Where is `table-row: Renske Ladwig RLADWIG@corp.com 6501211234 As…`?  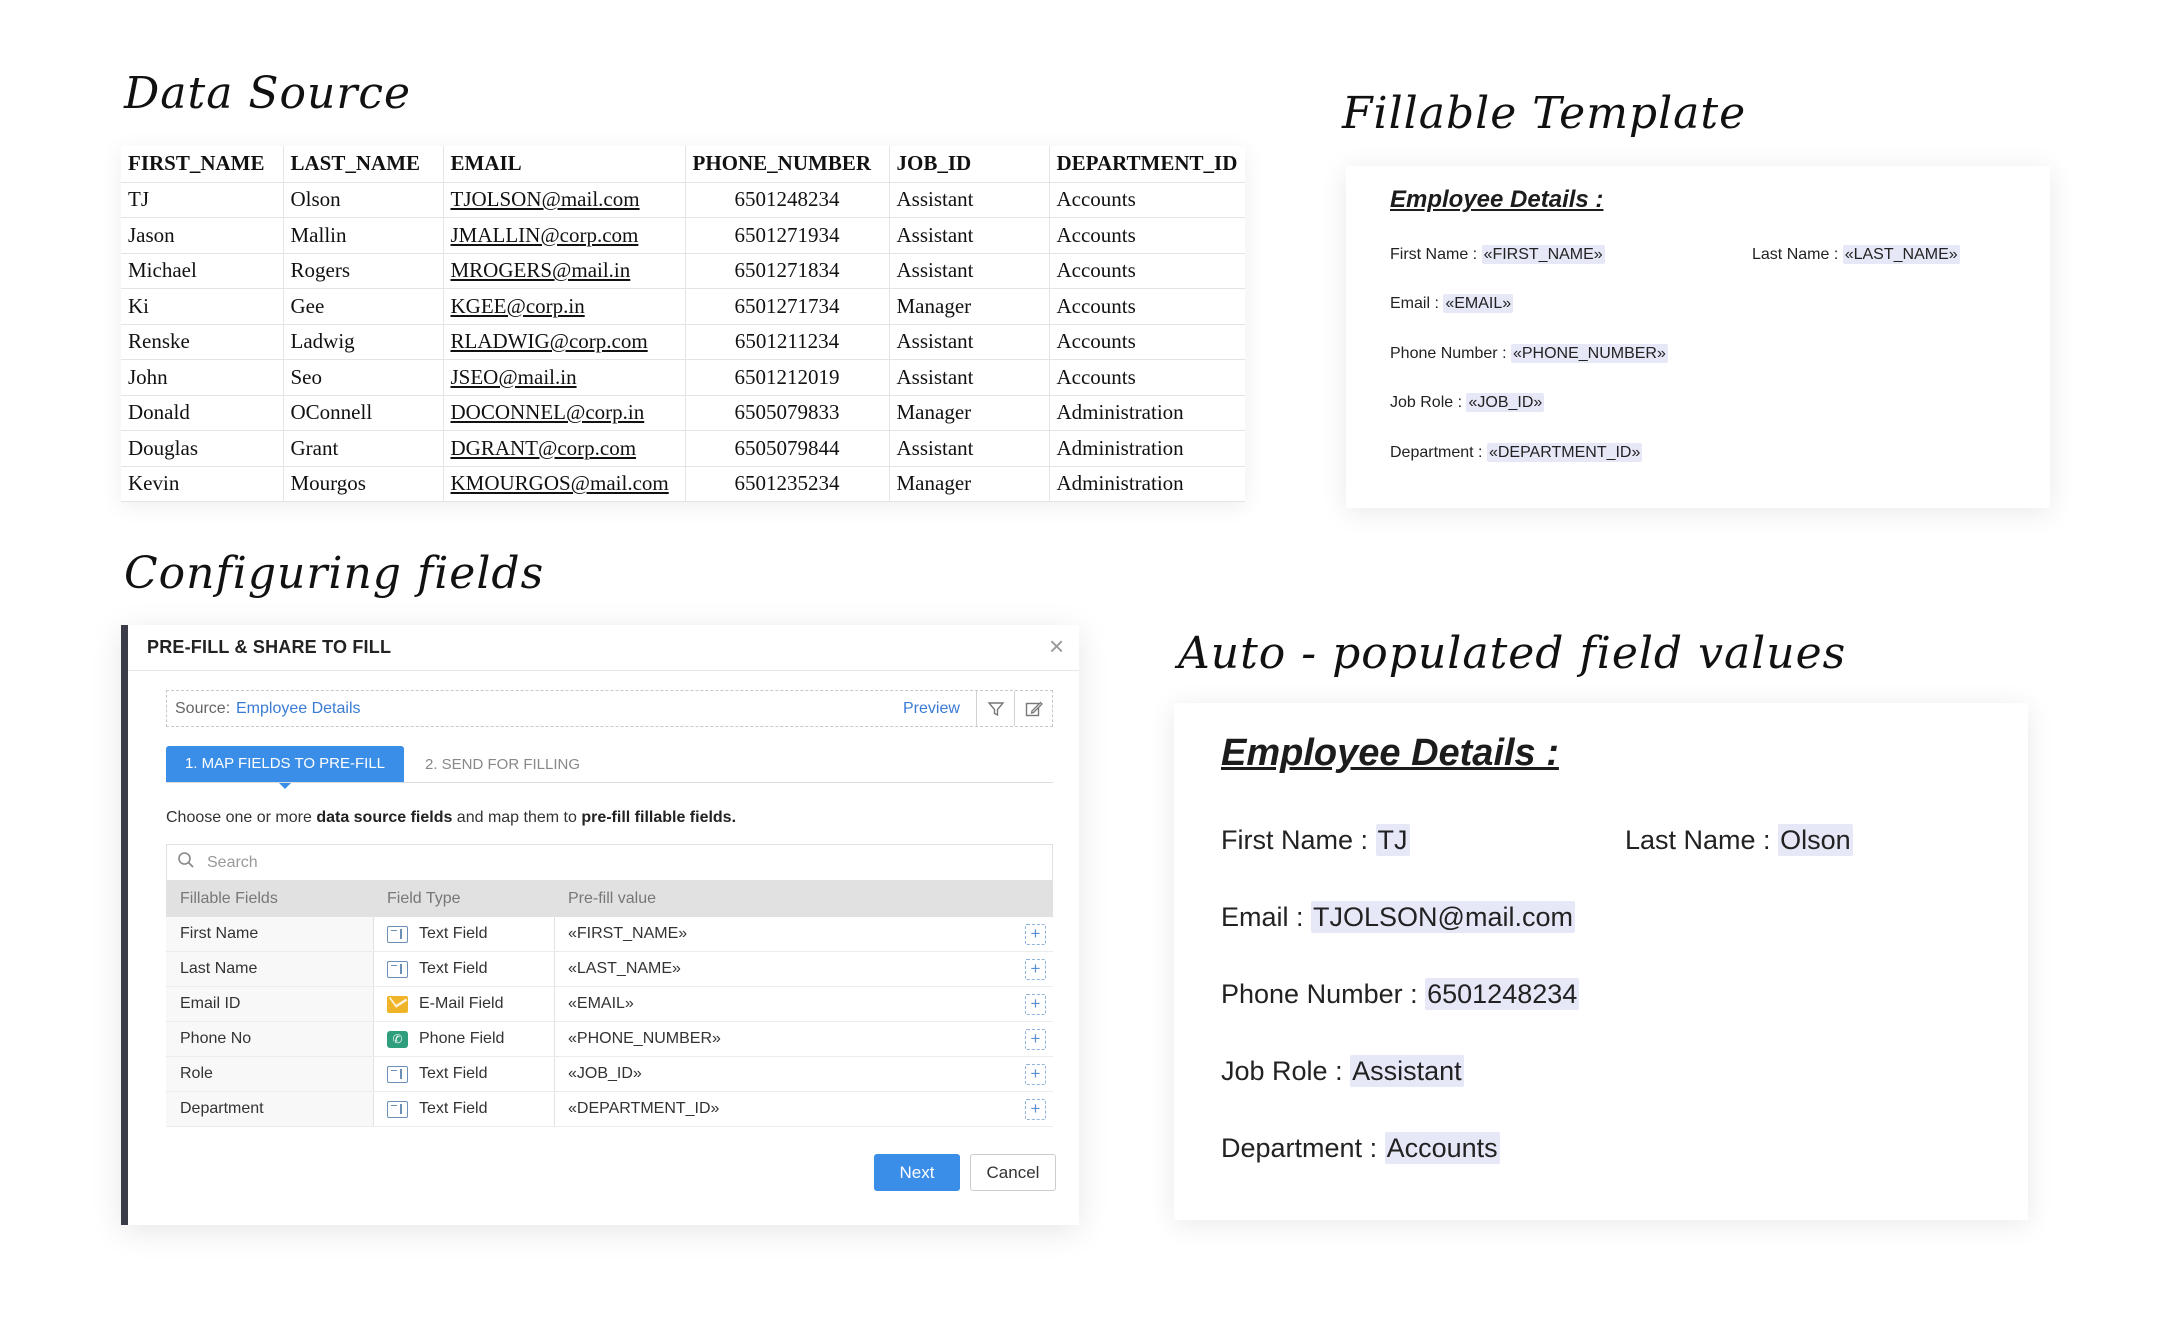
table-row: Renske Ladwig RLADWIG@corp.com 6501211234 As… is located at coordinates (683, 342).